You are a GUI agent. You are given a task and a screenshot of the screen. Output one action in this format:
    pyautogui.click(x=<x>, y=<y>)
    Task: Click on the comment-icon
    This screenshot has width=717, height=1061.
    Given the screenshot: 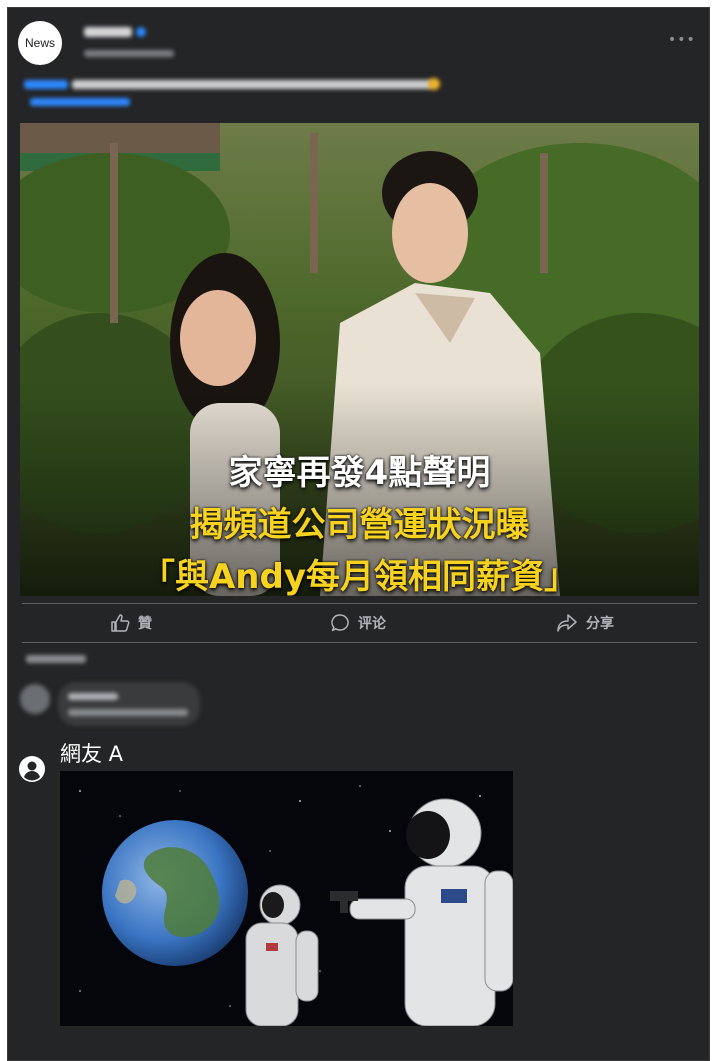 What is the action you would take?
    pyautogui.click(x=340, y=623)
    